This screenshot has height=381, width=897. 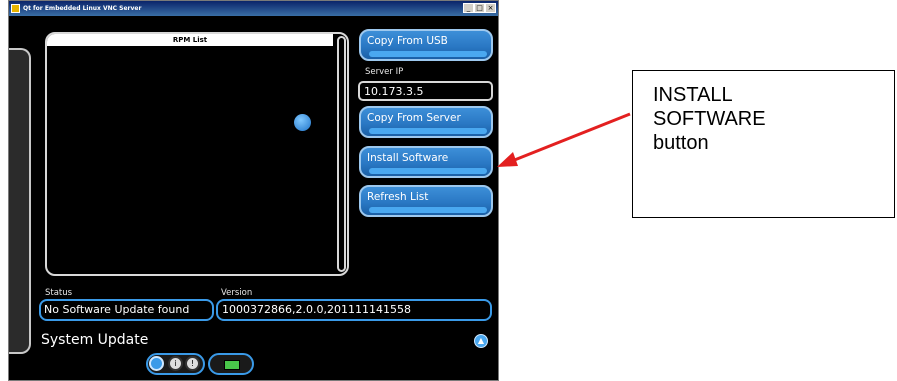 I want to click on annotation-line-1: INSTALL, so click(x=693, y=95).